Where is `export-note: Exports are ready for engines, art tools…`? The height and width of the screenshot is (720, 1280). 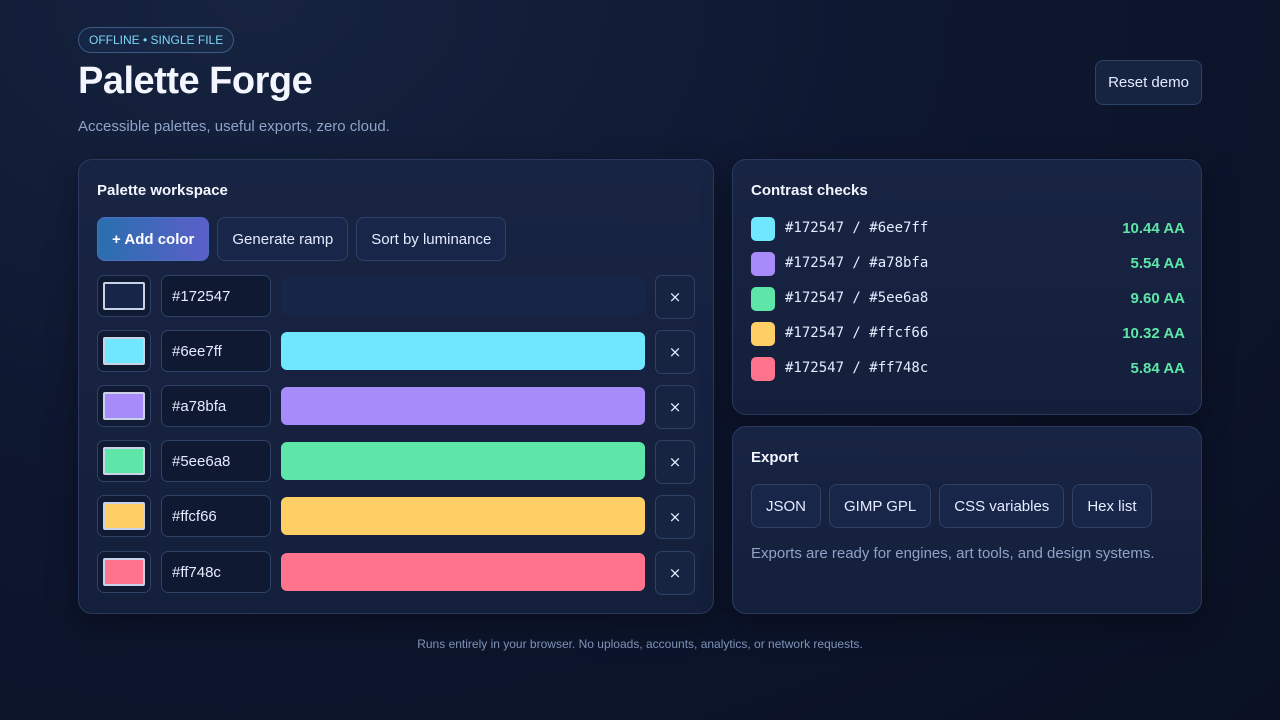
export-note: Exports are ready for engines, art tools… is located at coordinates (953, 553).